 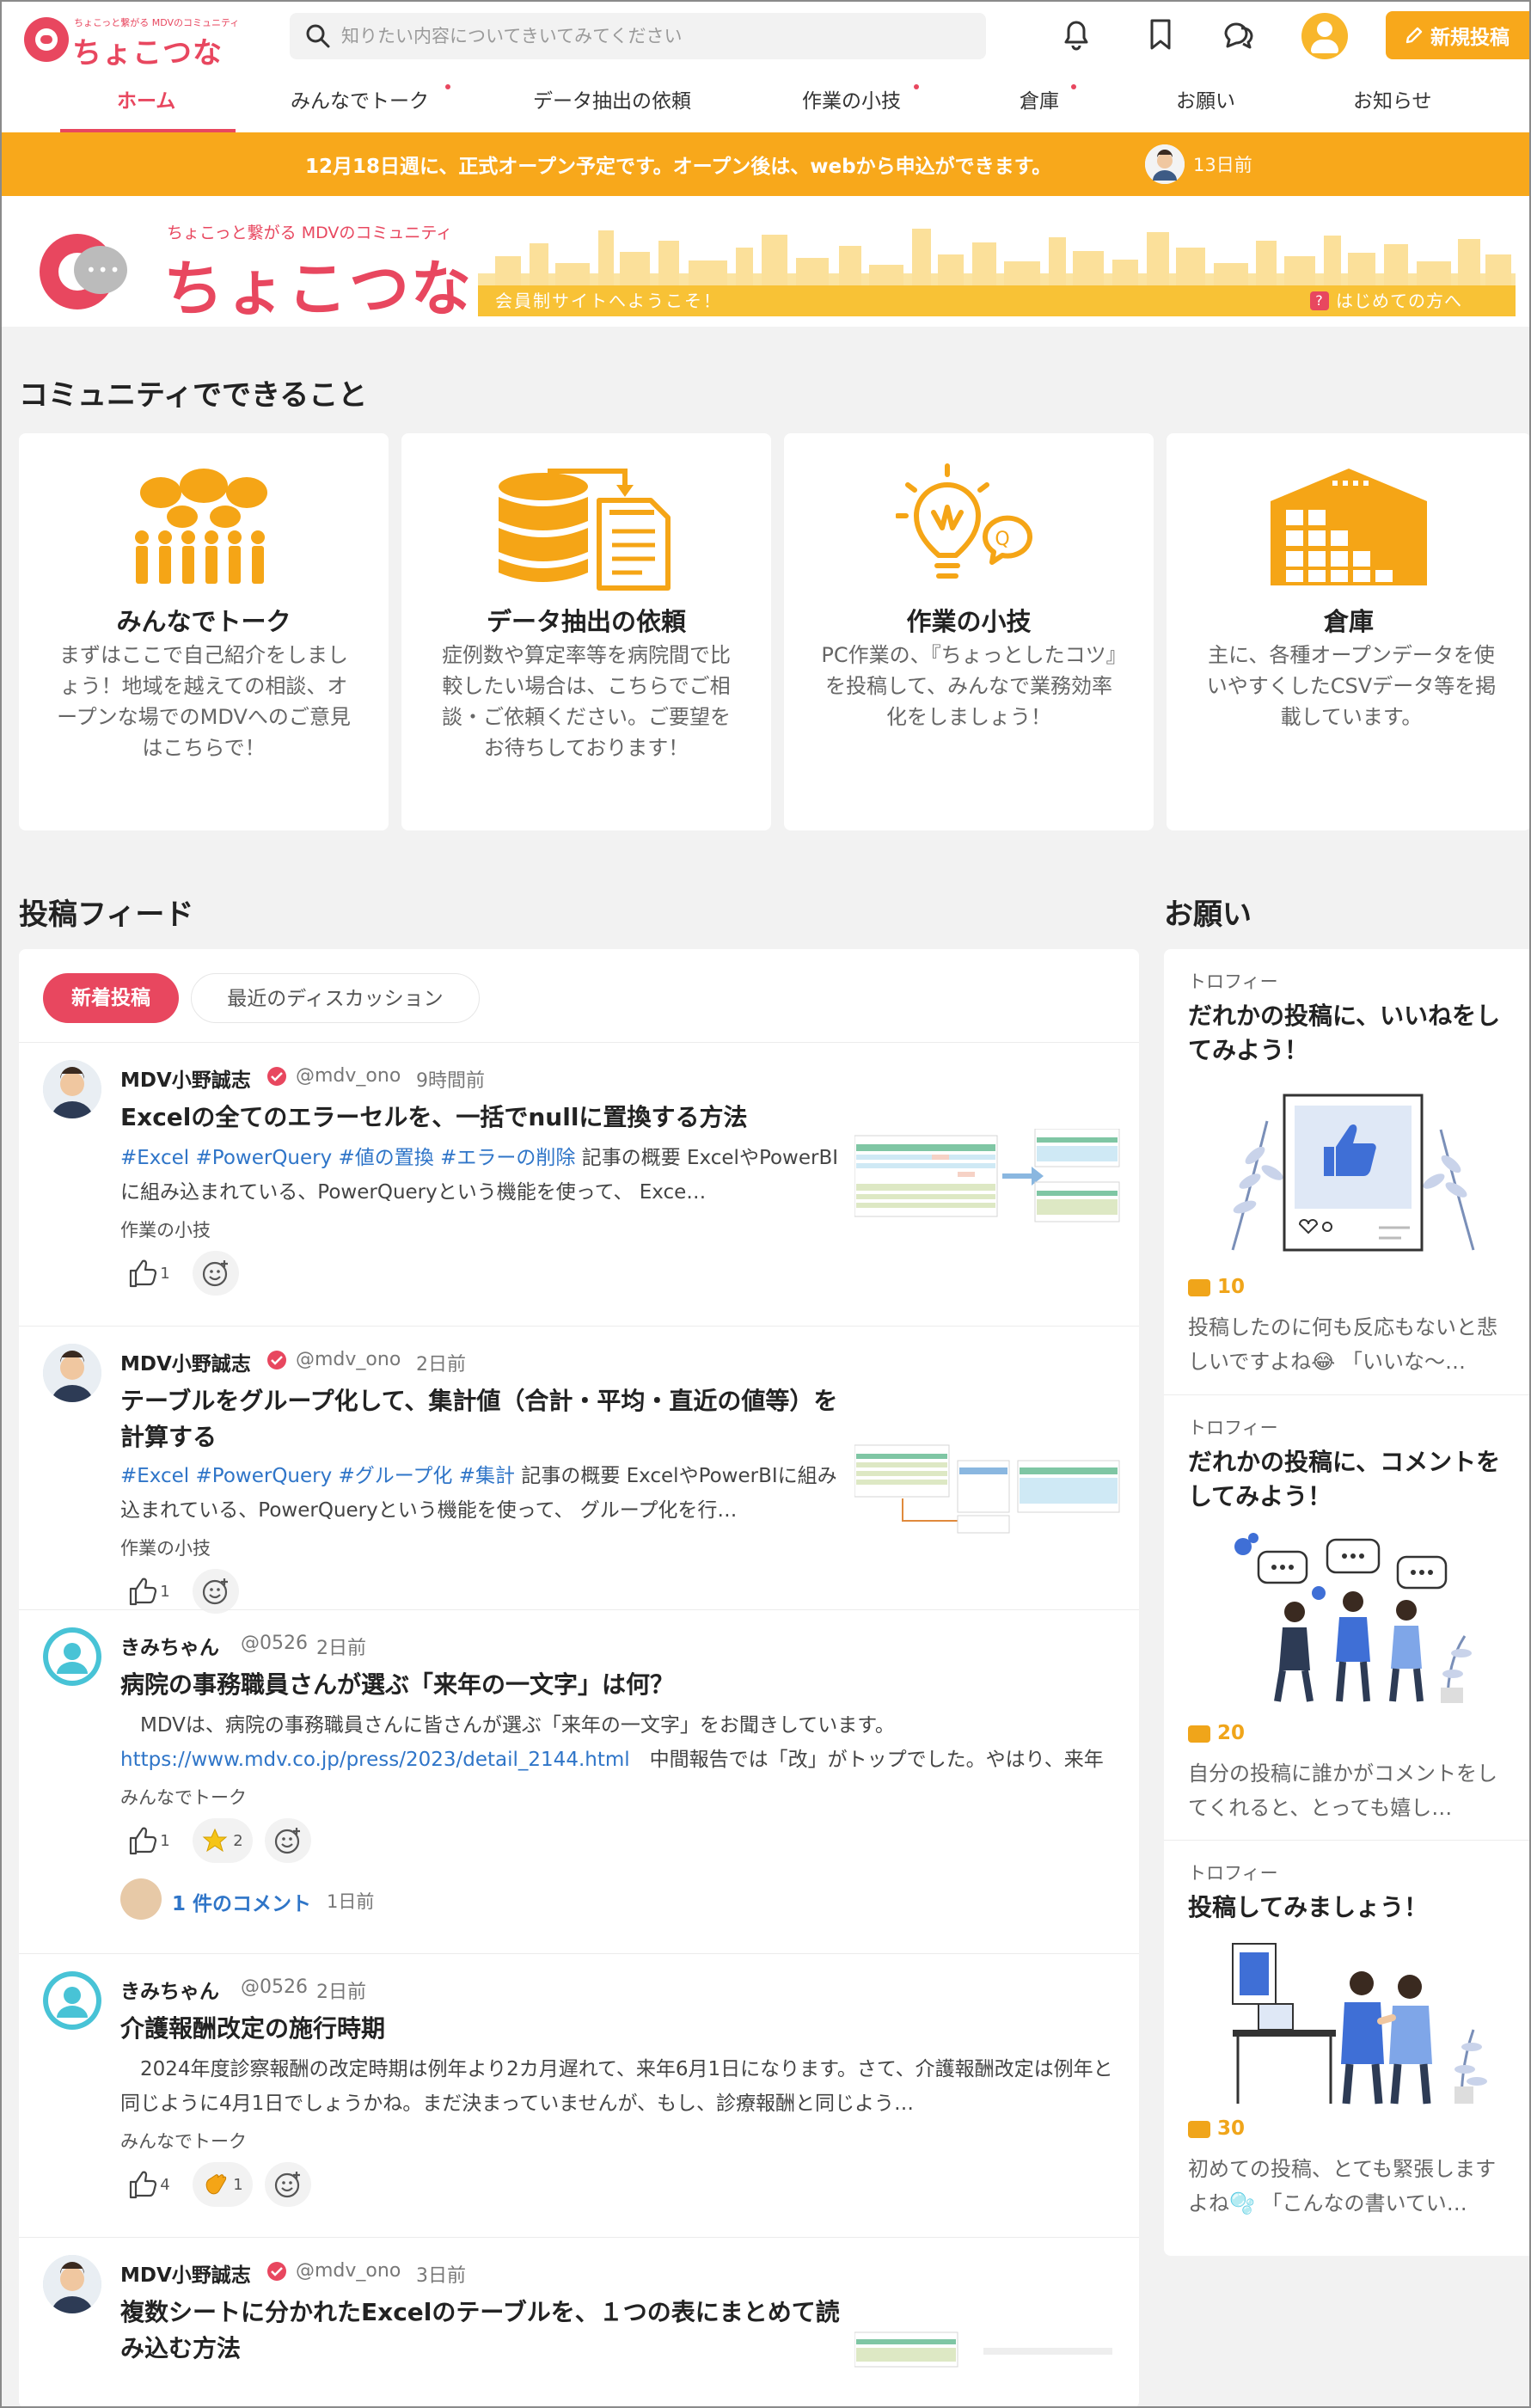 What do you see at coordinates (347, 1158) in the screenshot?
I see `post-tags: #Excel #PowerQuery #値の置換 #エラーの削除` at bounding box center [347, 1158].